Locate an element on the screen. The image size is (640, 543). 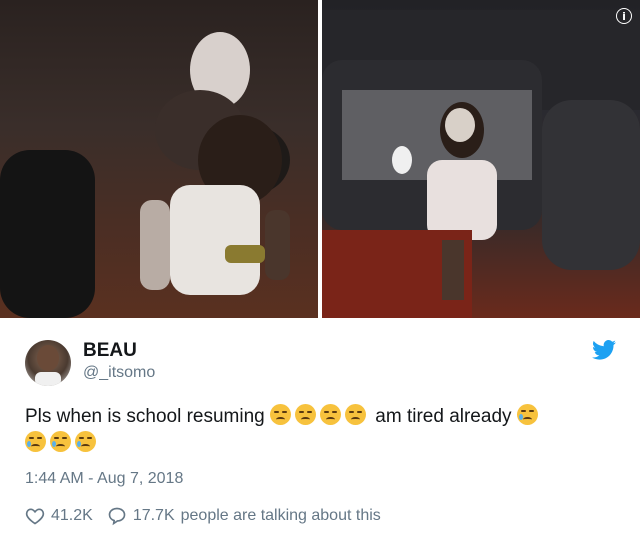
like-count: 41.2K is located at coordinates (72, 515).